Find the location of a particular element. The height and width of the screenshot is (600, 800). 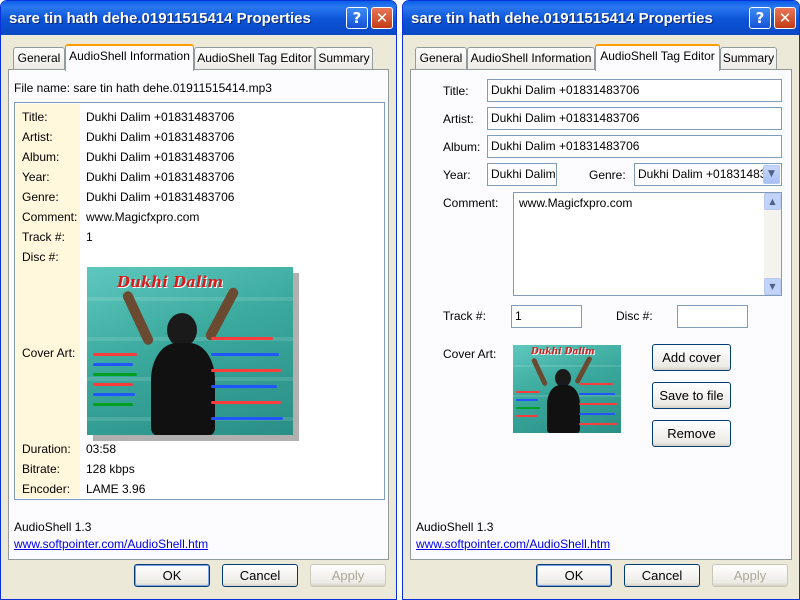

row-label: Album: is located at coordinates (41, 157).